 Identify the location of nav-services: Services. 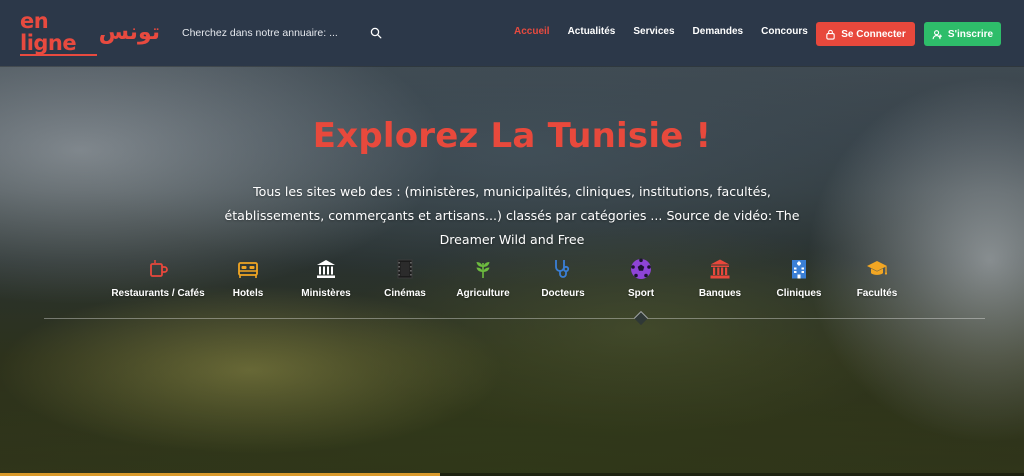
(653, 31).